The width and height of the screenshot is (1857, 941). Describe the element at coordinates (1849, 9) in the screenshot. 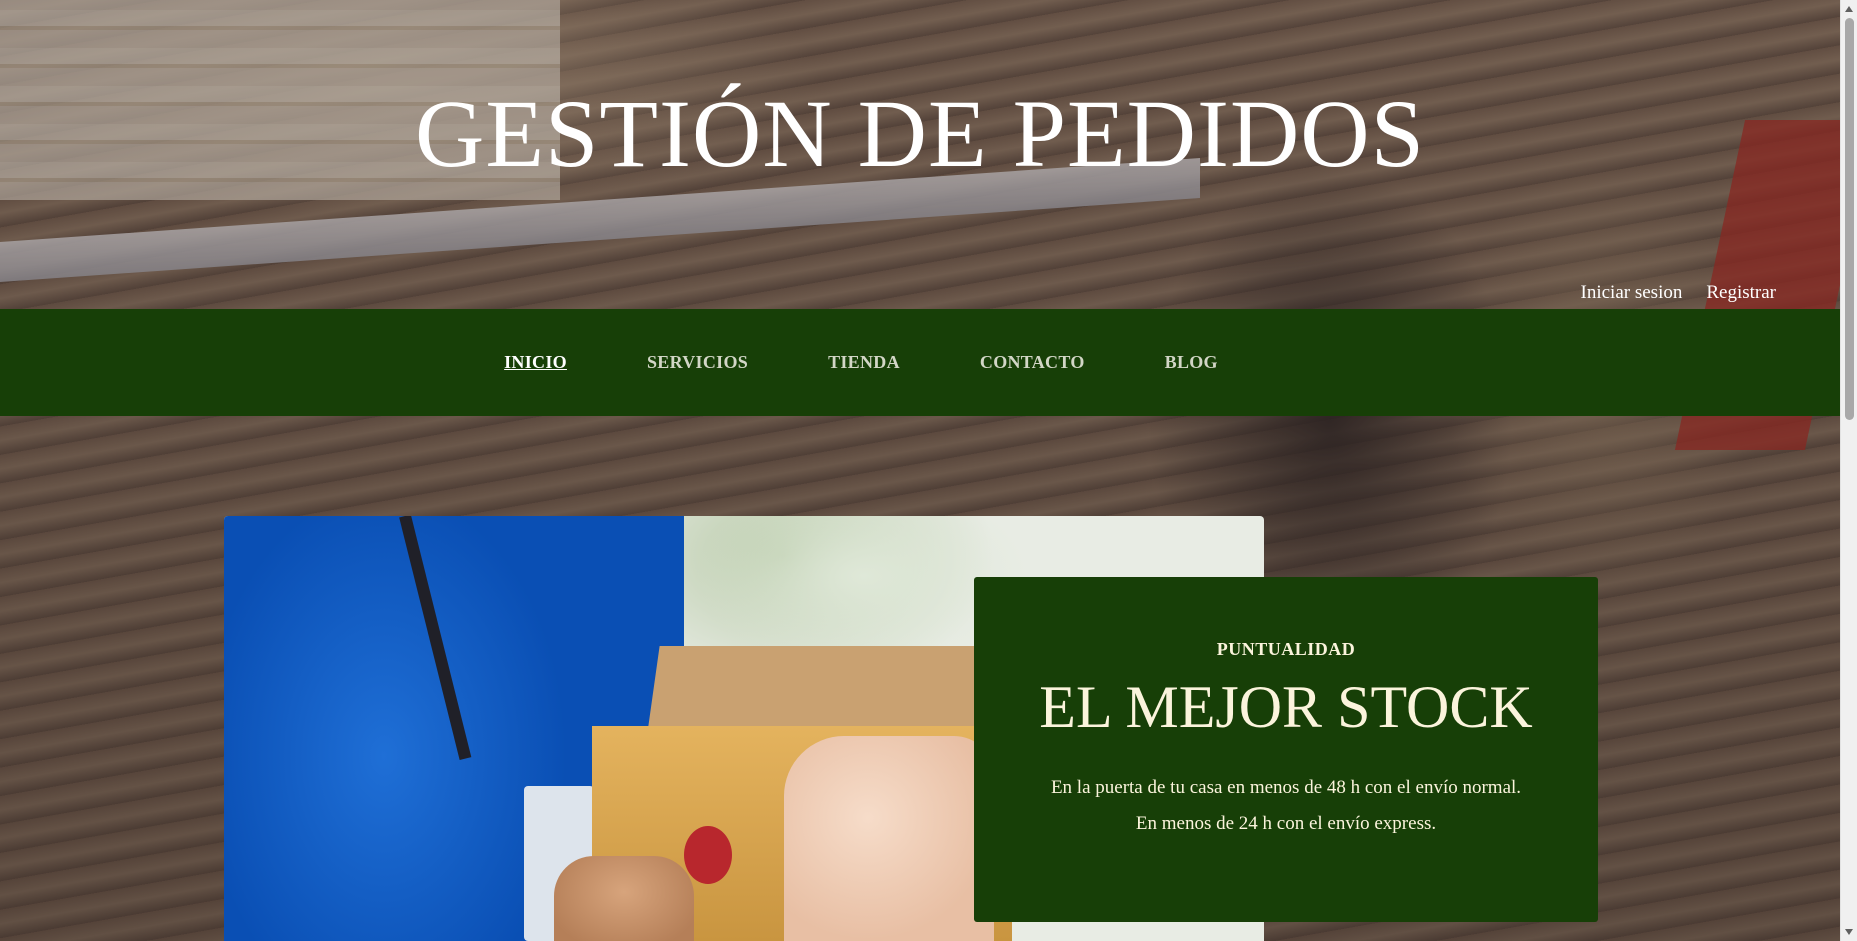

I see `scroll-up-arrow-icon` at that location.